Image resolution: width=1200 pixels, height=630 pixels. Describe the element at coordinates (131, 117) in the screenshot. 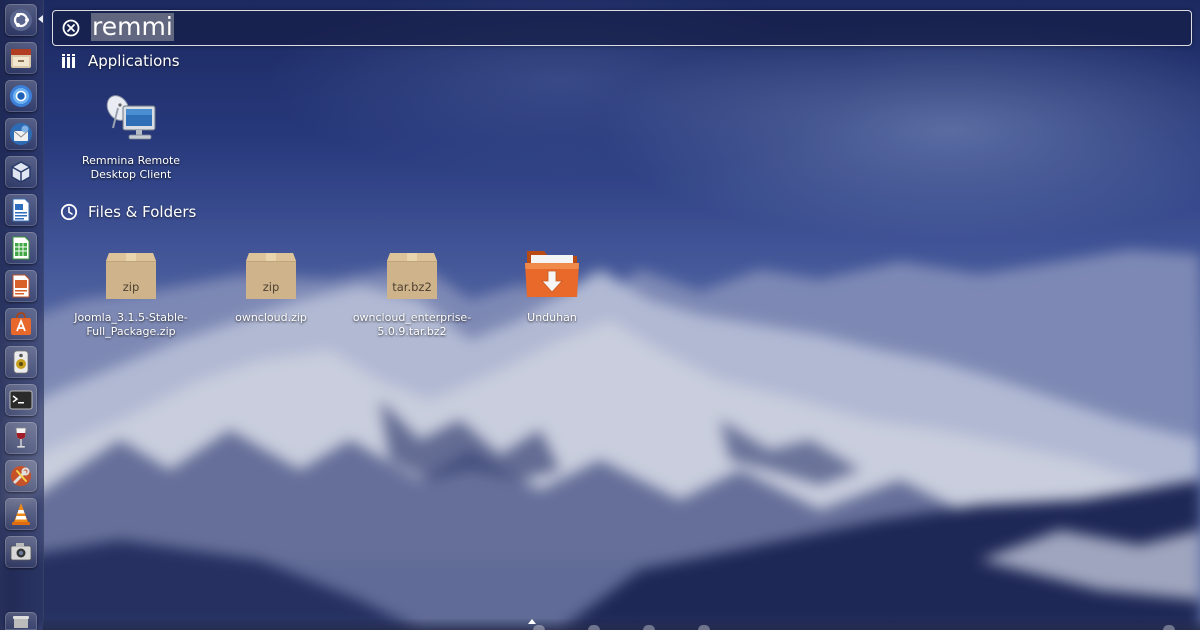

I see `remote-desktop-computer-icon` at that location.